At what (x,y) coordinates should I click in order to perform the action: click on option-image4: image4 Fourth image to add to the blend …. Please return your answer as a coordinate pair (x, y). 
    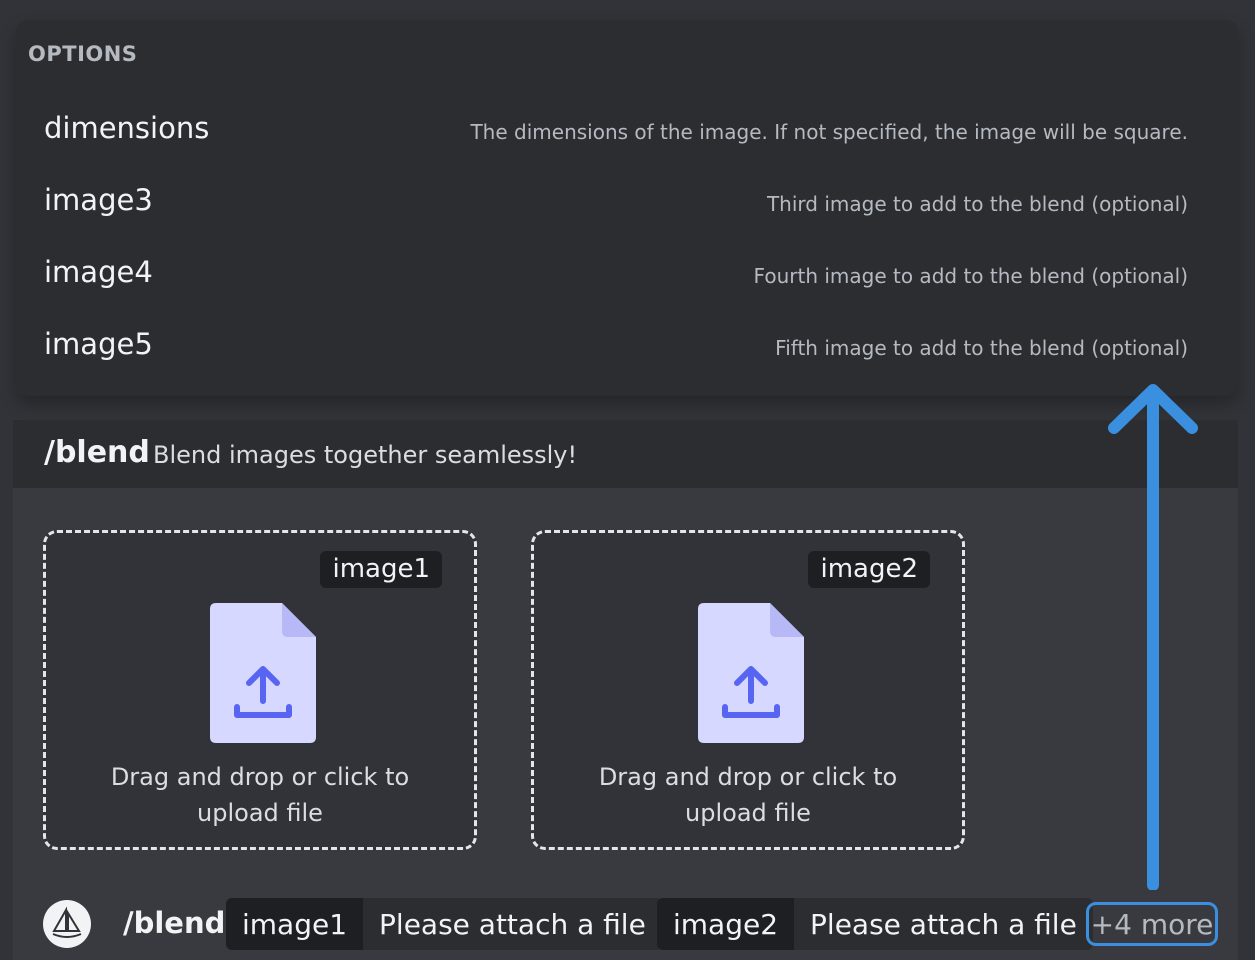
    Looking at the image, I should click on (627, 274).